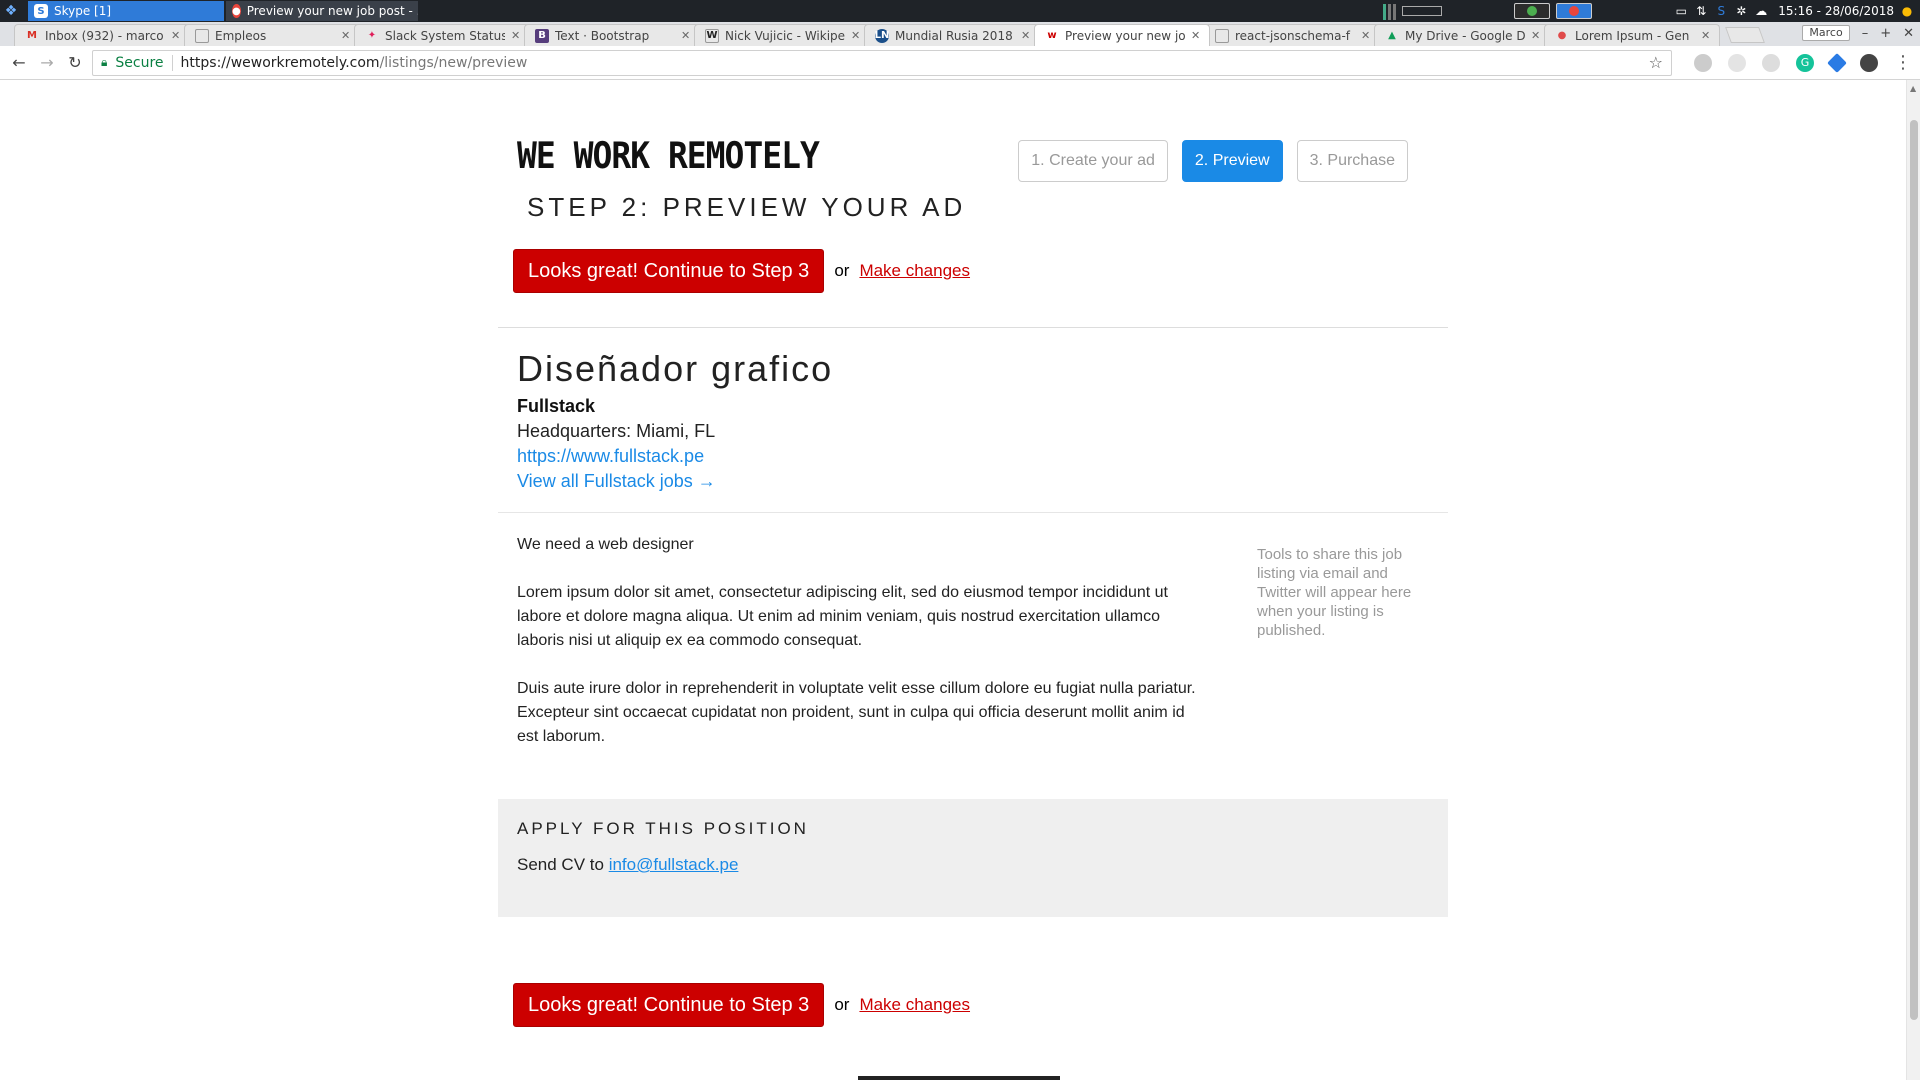 This screenshot has width=1920, height=1080. I want to click on apply-email-link: info@fullstack.pe, so click(674, 864).